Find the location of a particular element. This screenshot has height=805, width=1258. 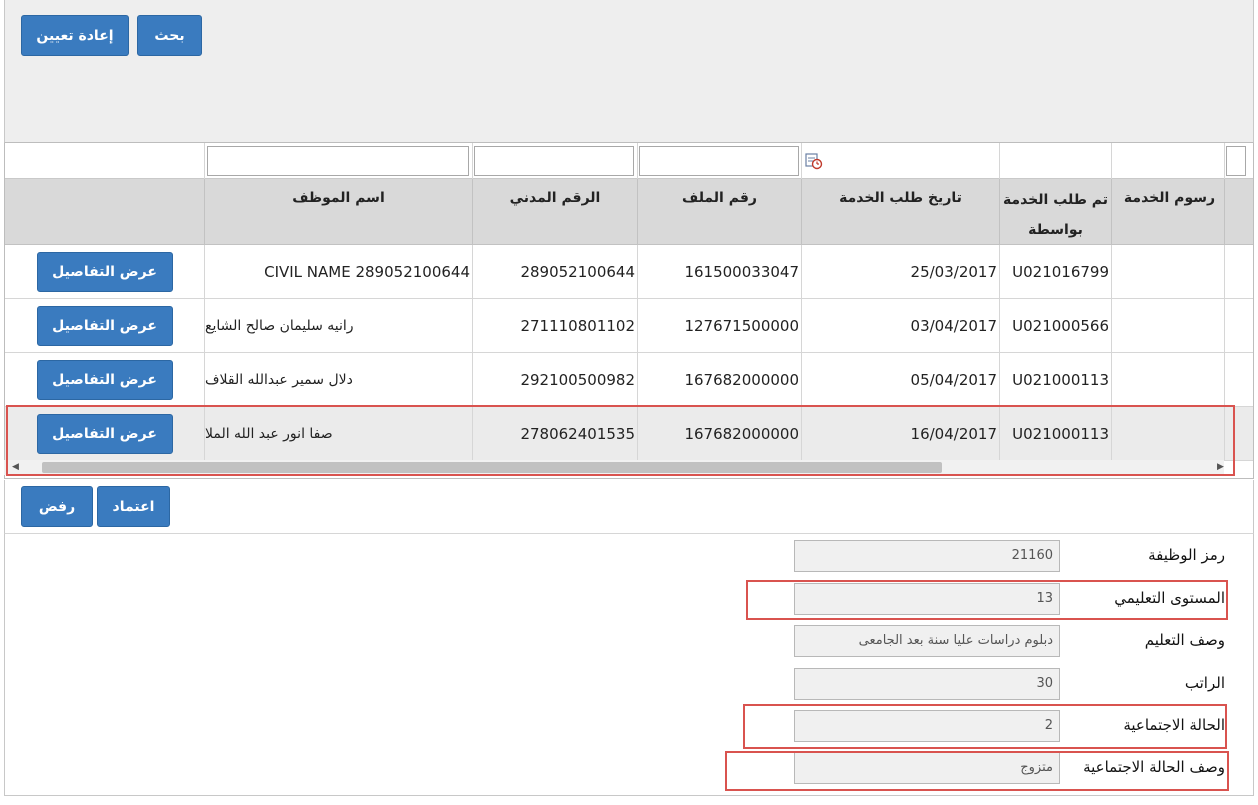

filter-row is located at coordinates (629, 161).